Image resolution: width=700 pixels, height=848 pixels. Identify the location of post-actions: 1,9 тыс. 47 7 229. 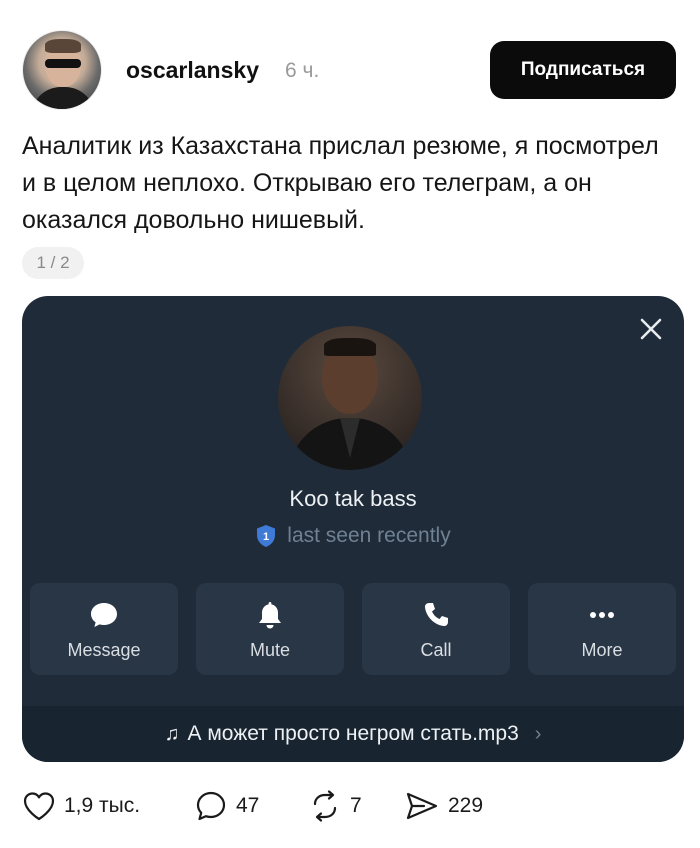
(352, 806).